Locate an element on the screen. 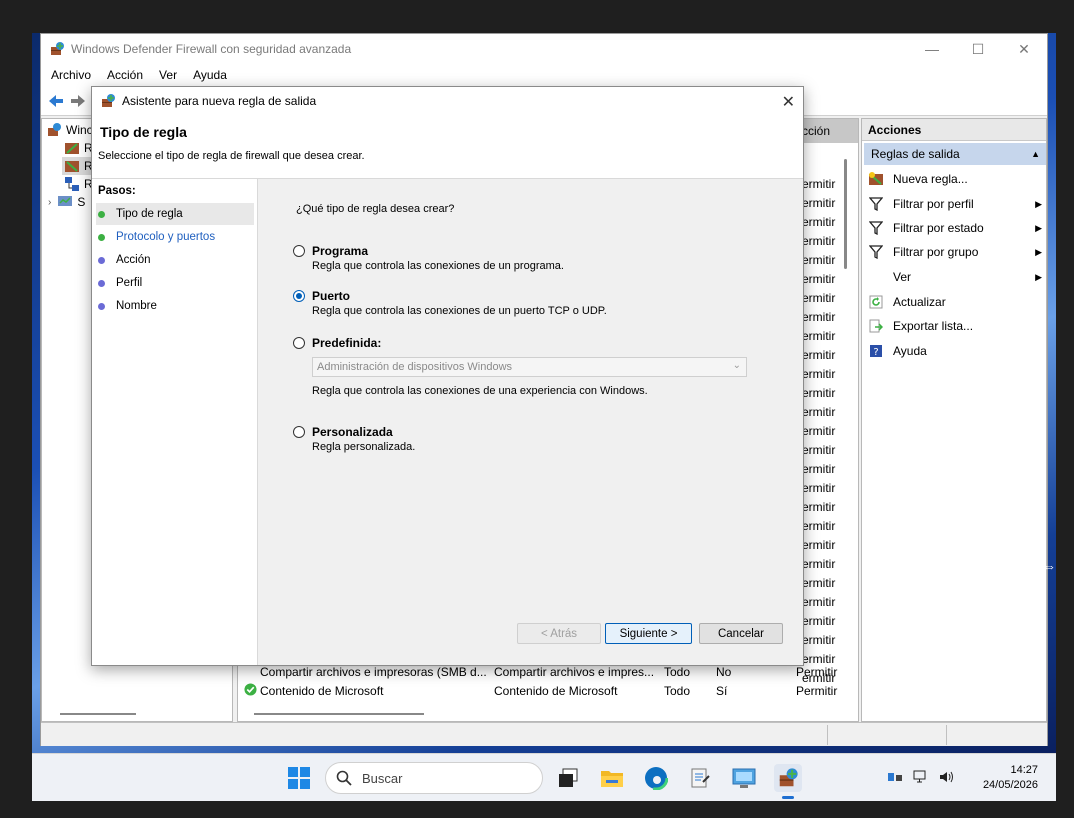 Image resolution: width=1074 pixels, height=818 pixels. option-label-puerto: Puerto is located at coordinates (331, 296).